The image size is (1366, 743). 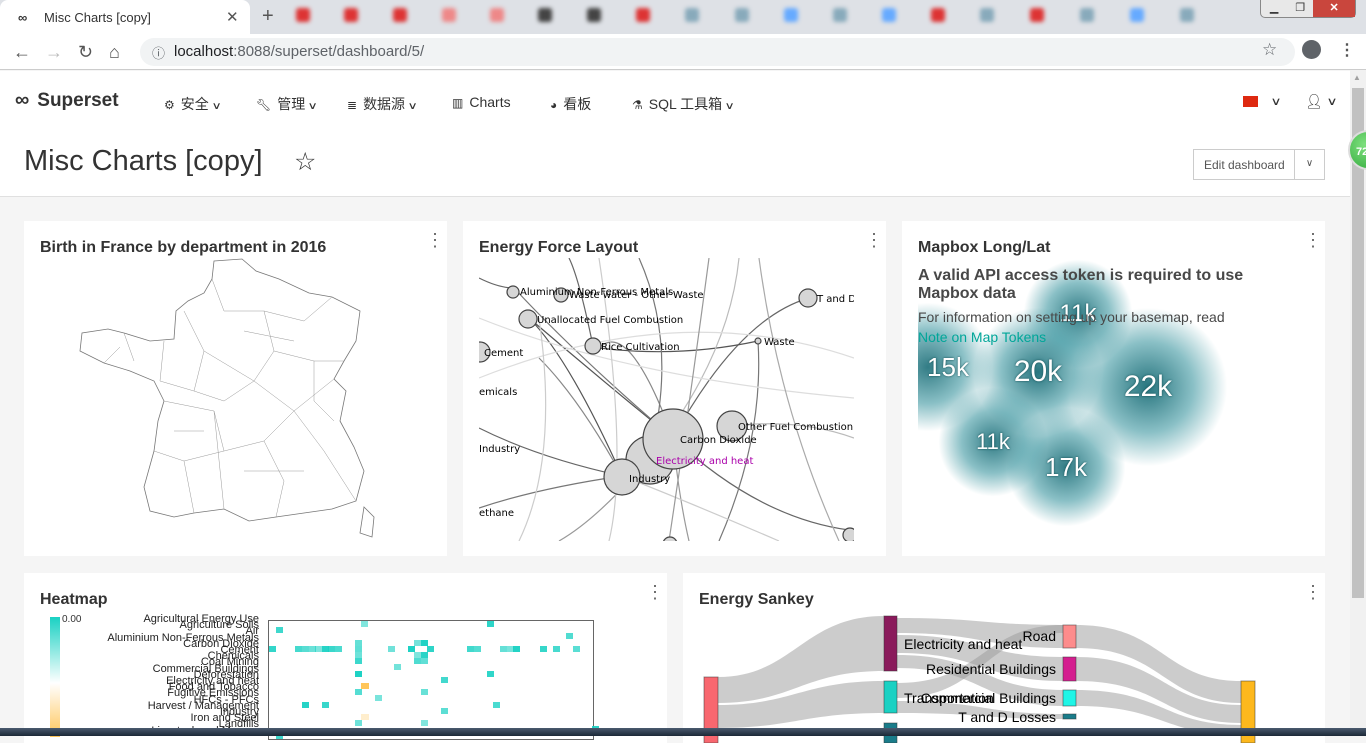 I want to click on bookmark-star-icon: ☆, so click(x=1269, y=50).